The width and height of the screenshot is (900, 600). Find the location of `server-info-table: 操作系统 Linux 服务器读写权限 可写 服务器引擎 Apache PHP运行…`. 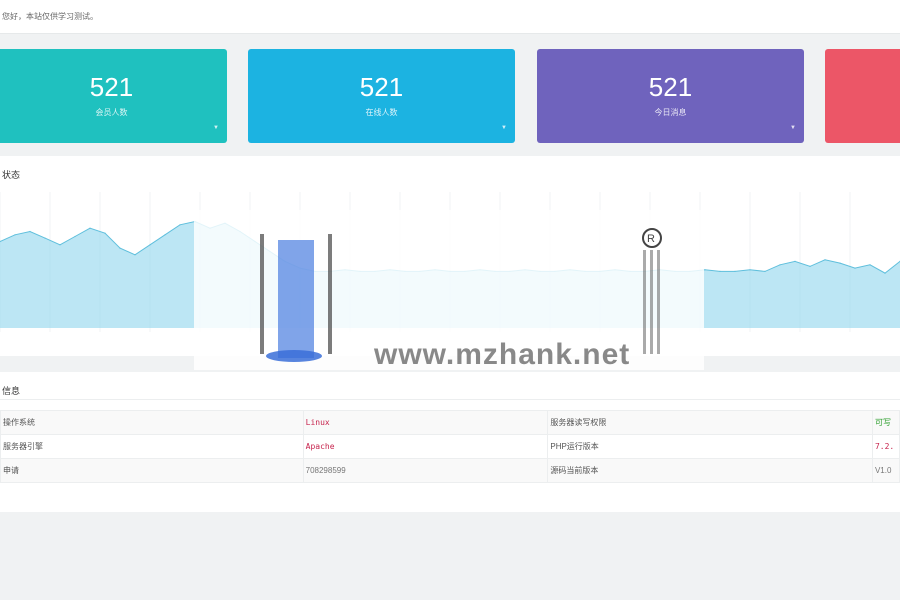

server-info-table: 操作系统 Linux 服务器读写权限 可写 服务器引擎 Apache PHP运行… is located at coordinates (450, 446).